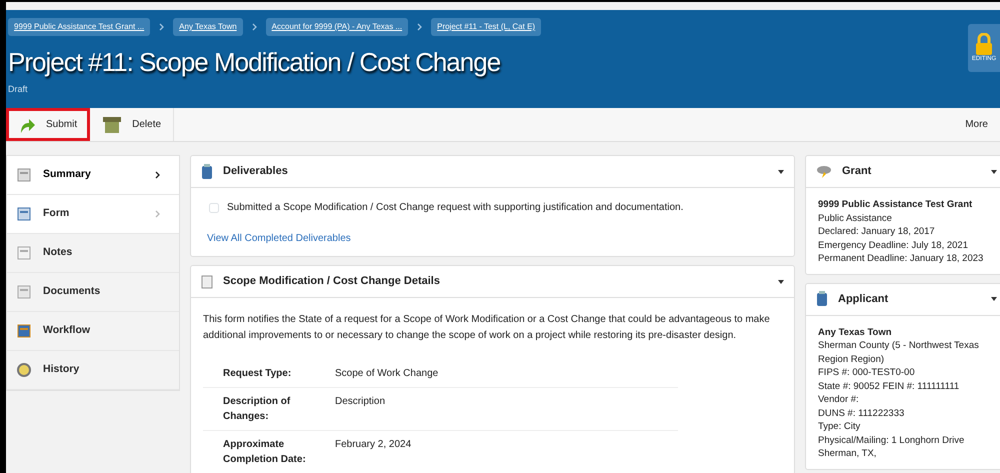  Describe the element at coordinates (893, 245) in the screenshot. I see `info-line: Emergency Deadline: July 18, 2021` at that location.